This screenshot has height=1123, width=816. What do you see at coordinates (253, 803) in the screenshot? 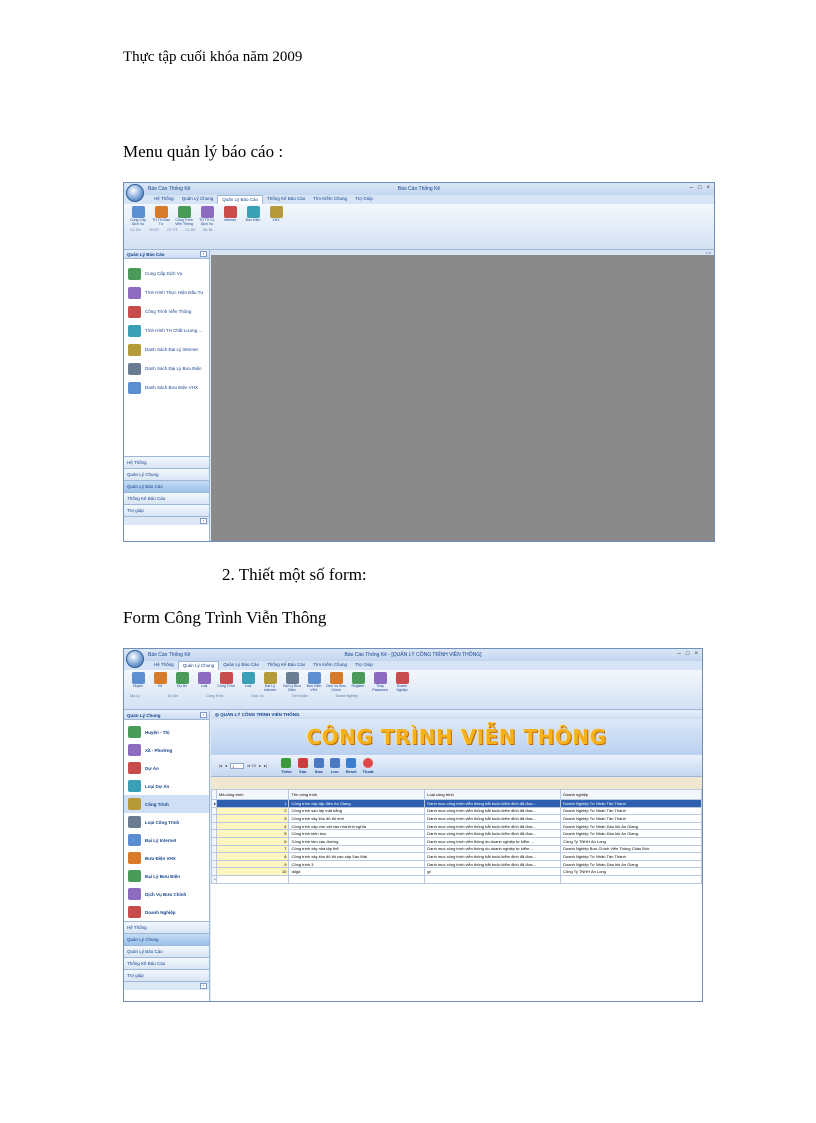
I see `cell-id: 1` at bounding box center [253, 803].